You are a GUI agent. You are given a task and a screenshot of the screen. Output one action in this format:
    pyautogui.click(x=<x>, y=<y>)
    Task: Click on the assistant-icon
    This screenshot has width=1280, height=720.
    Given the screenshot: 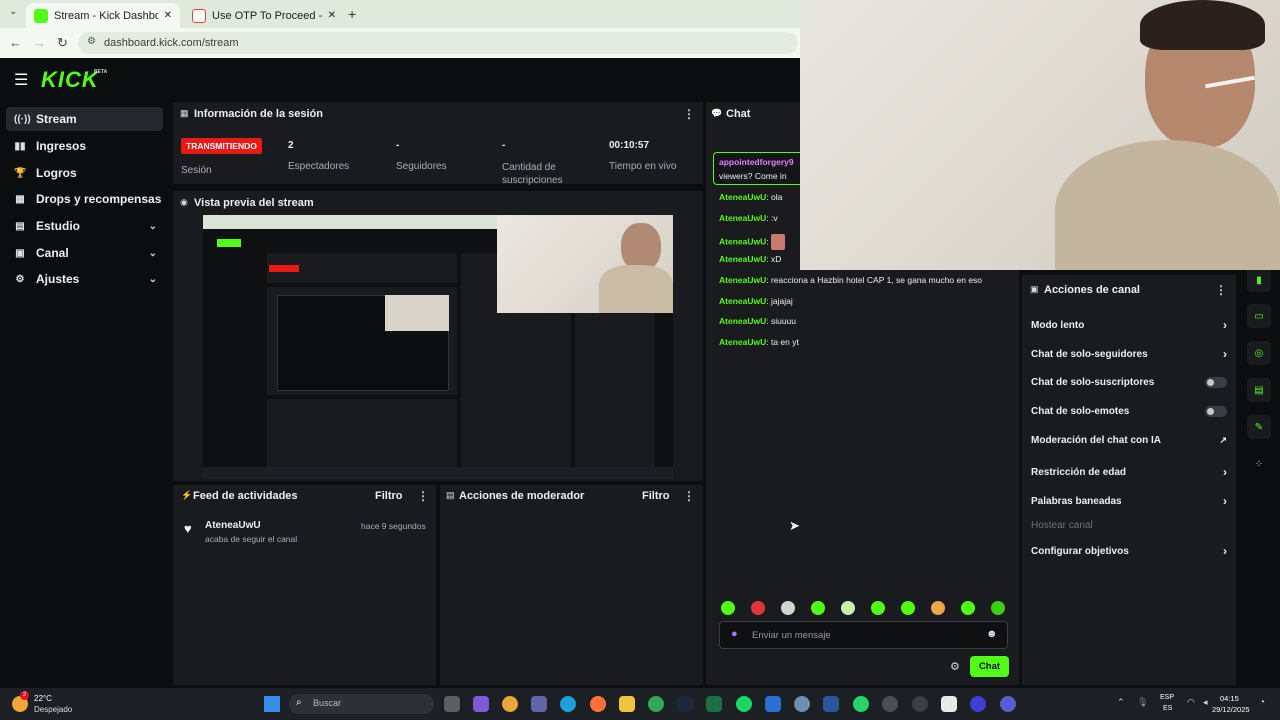 What is the action you would take?
    pyautogui.click(x=978, y=704)
    